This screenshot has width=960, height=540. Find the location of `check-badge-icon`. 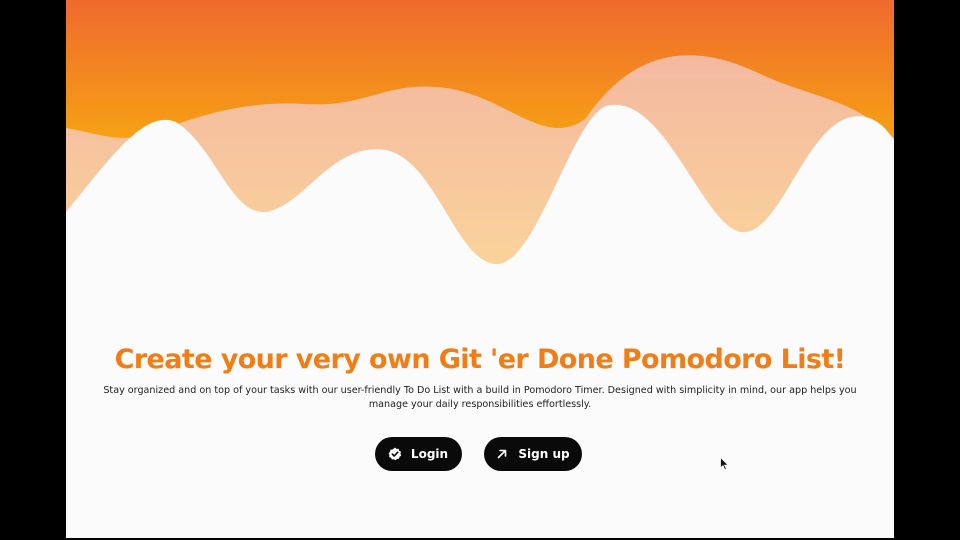

check-badge-icon is located at coordinates (395, 454).